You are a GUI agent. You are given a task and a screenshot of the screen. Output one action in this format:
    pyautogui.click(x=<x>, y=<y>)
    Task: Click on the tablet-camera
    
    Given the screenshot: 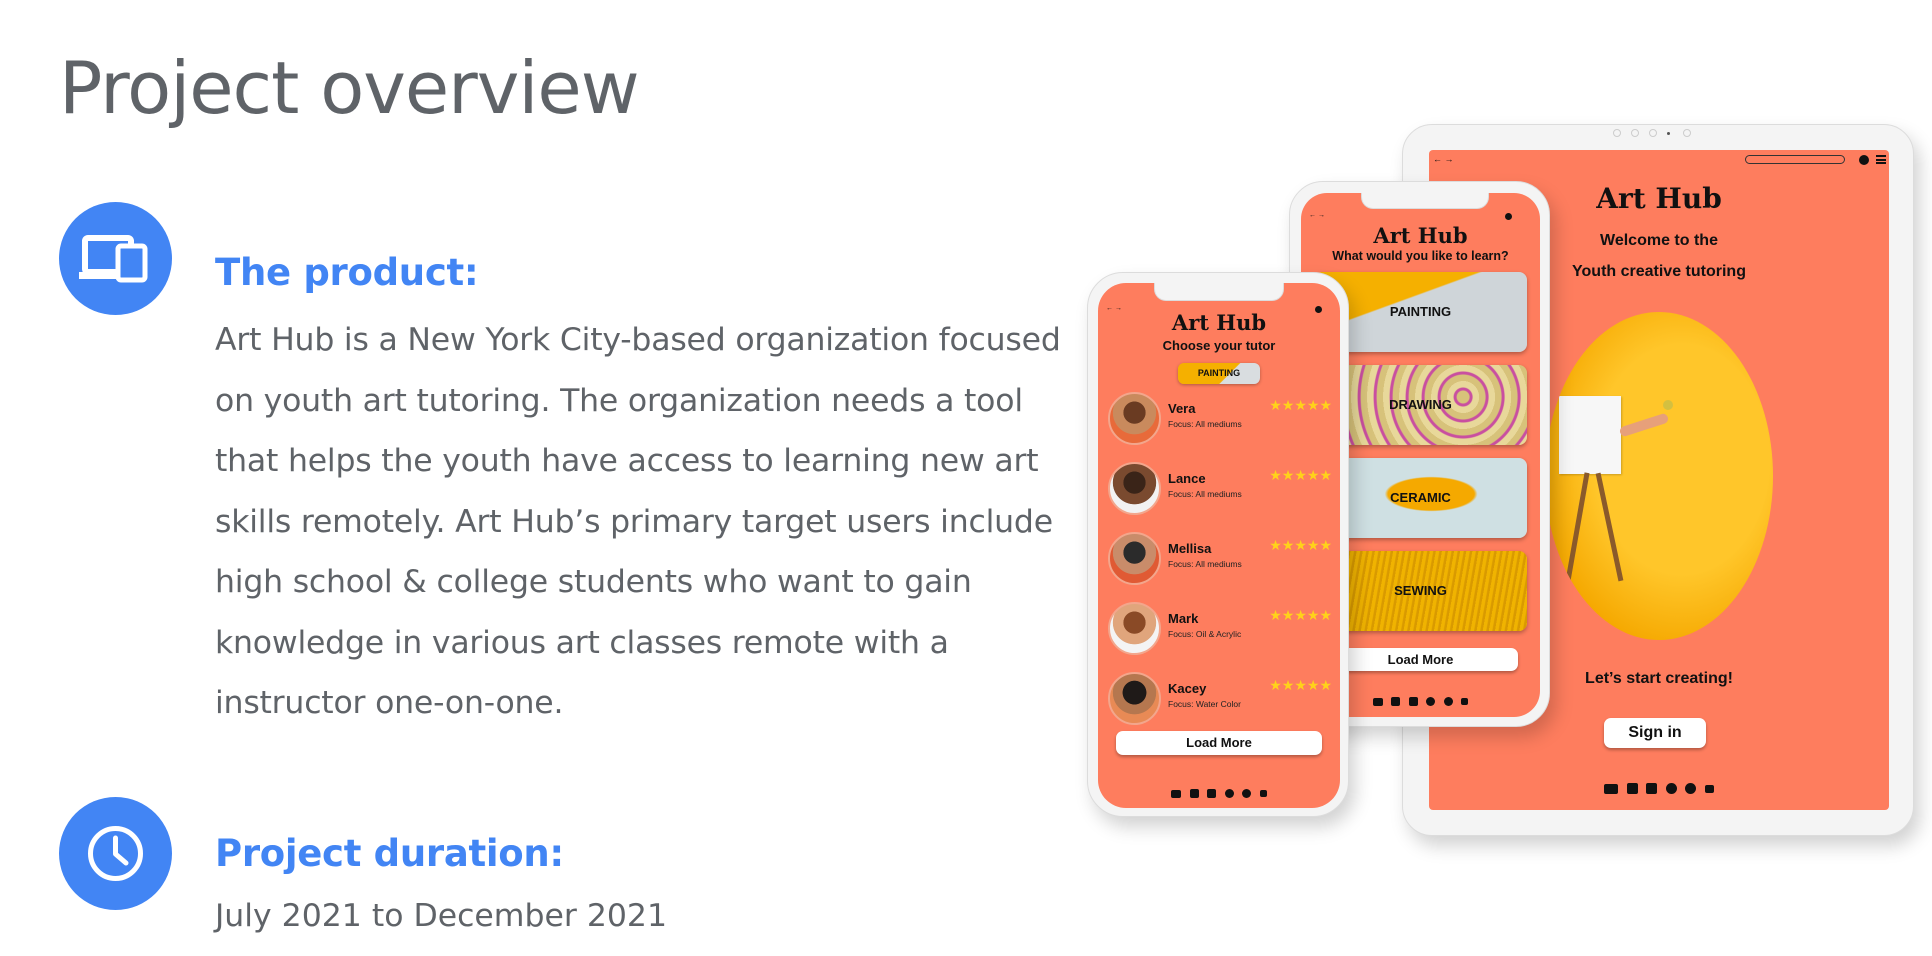 What is the action you would take?
    pyautogui.click(x=1658, y=133)
    